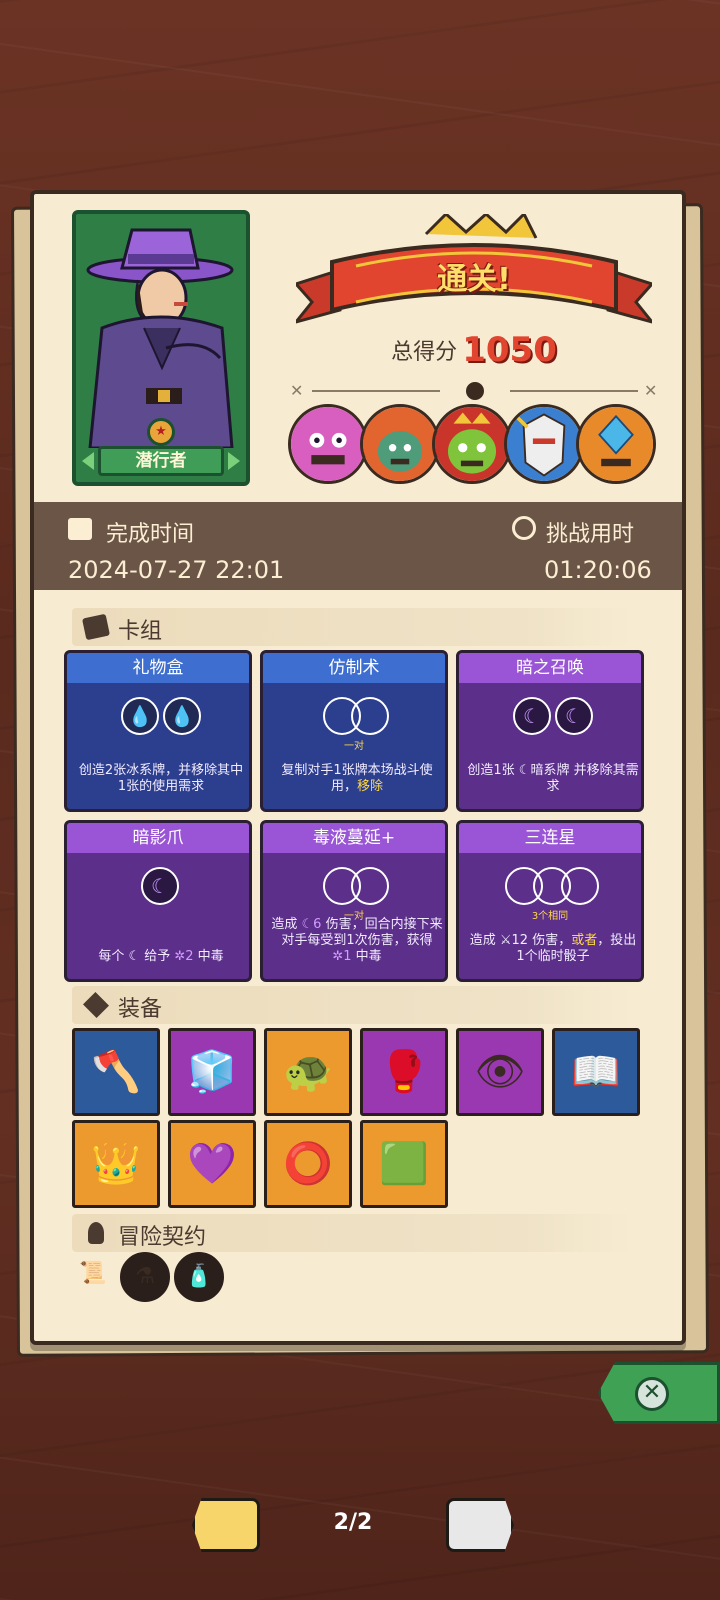 The height and width of the screenshot is (1600, 720). I want to click on card-dice-slots: ☾, so click(158, 887).